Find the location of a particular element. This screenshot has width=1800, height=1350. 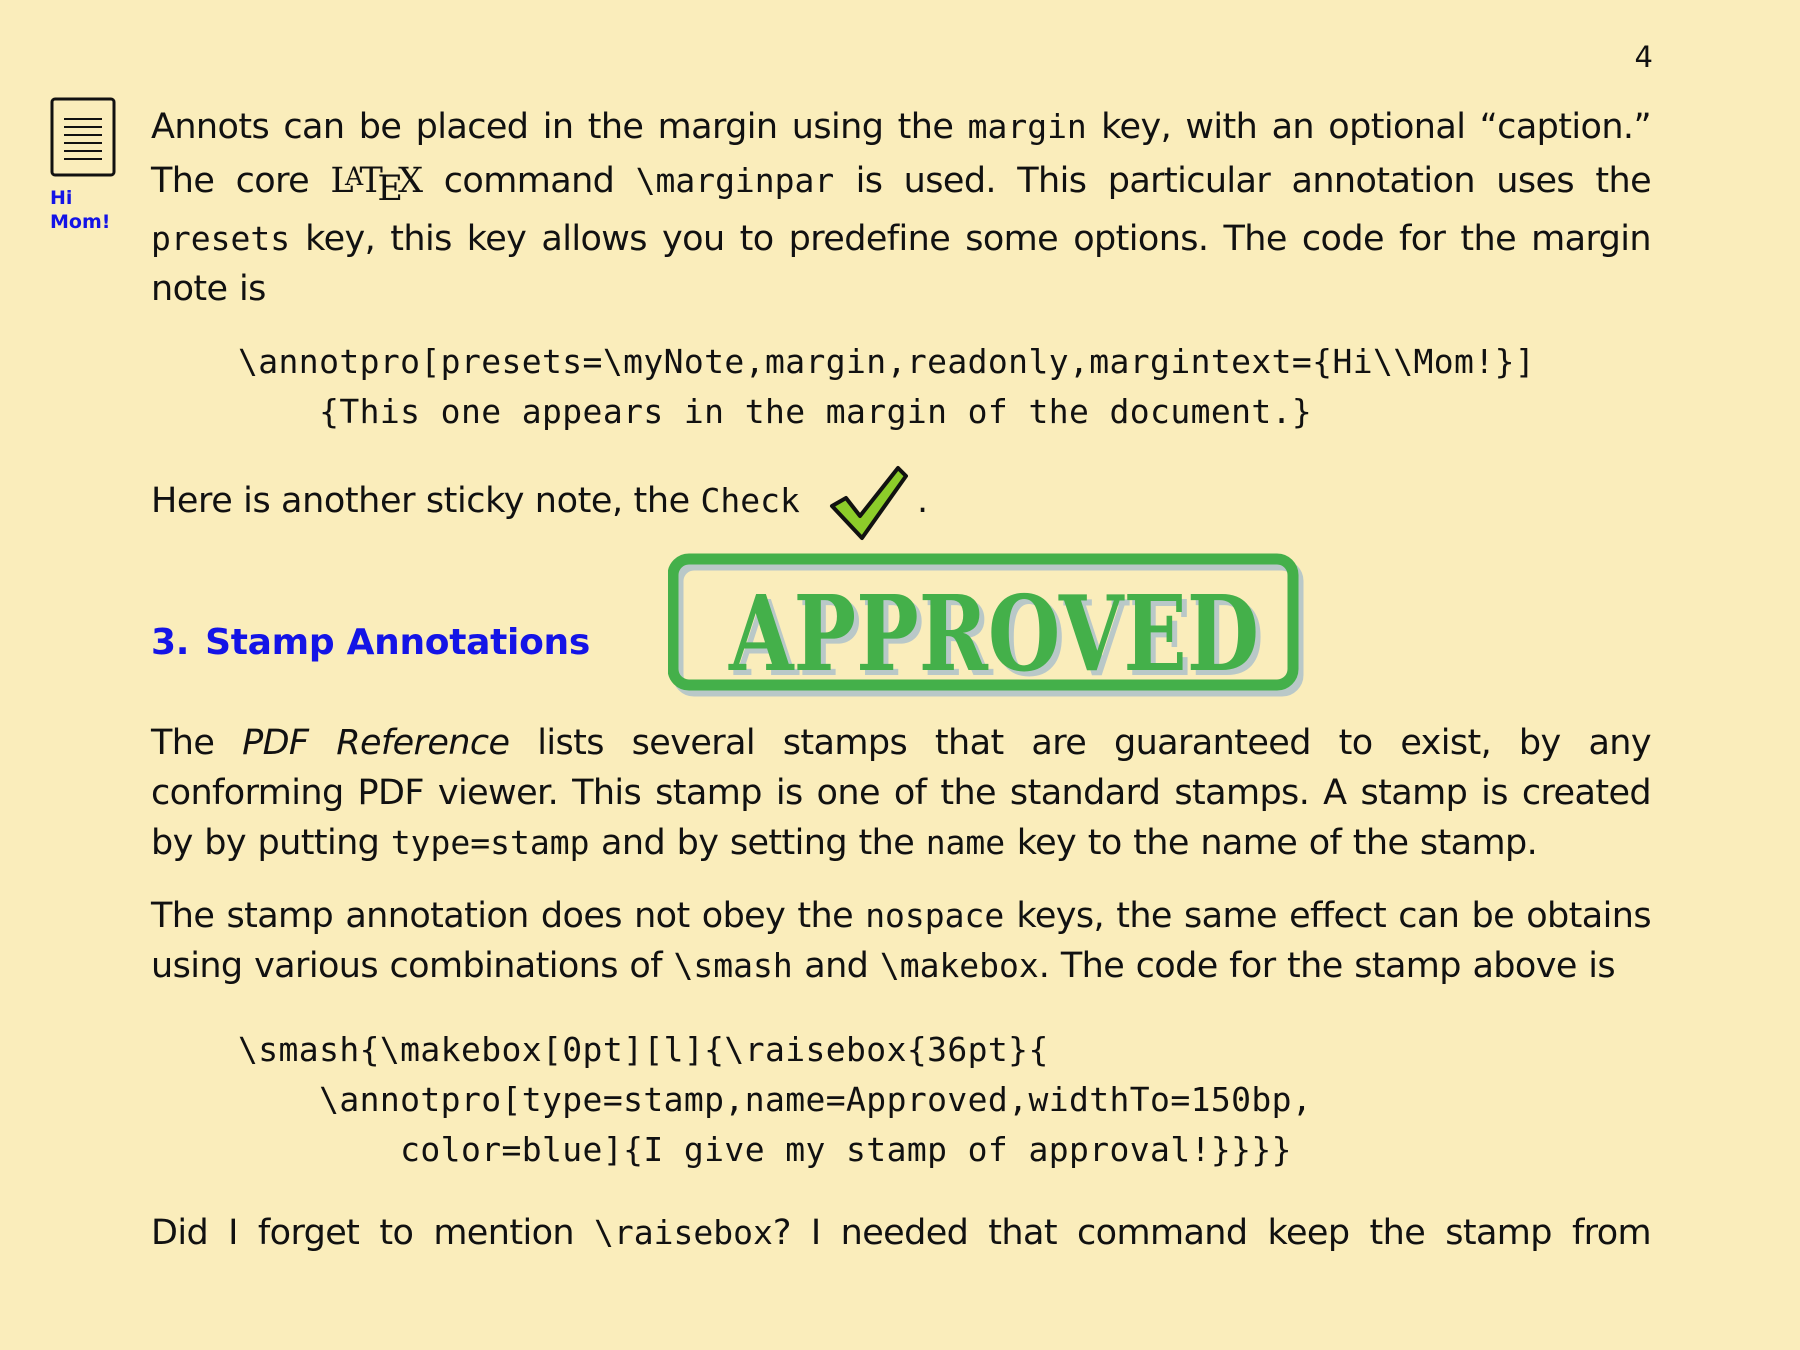

text-run: The is located at coordinates (197, 743).